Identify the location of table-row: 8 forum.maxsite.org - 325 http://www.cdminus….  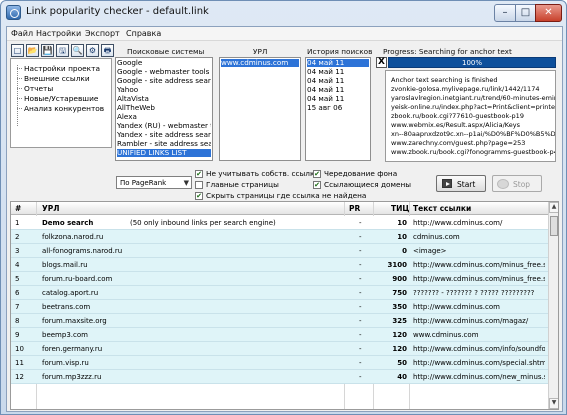
(279, 321).